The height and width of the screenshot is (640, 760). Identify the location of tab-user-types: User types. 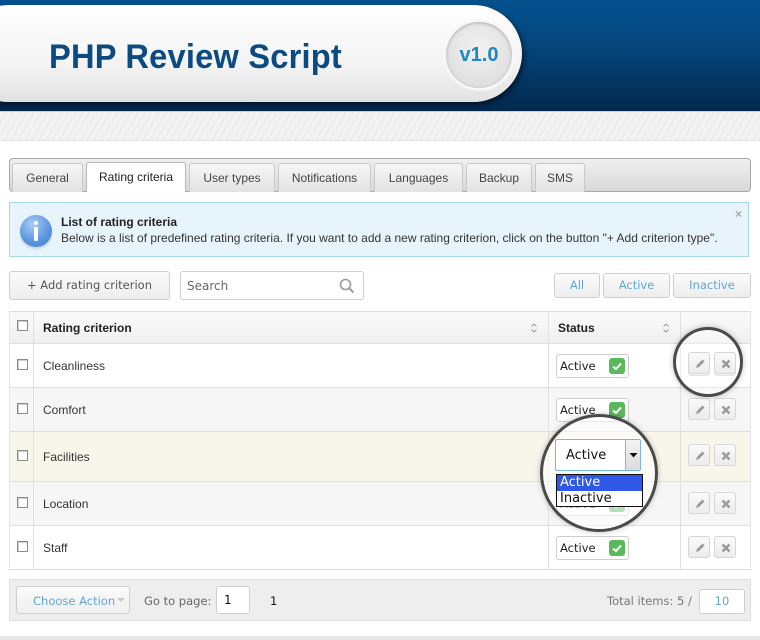
(232, 177).